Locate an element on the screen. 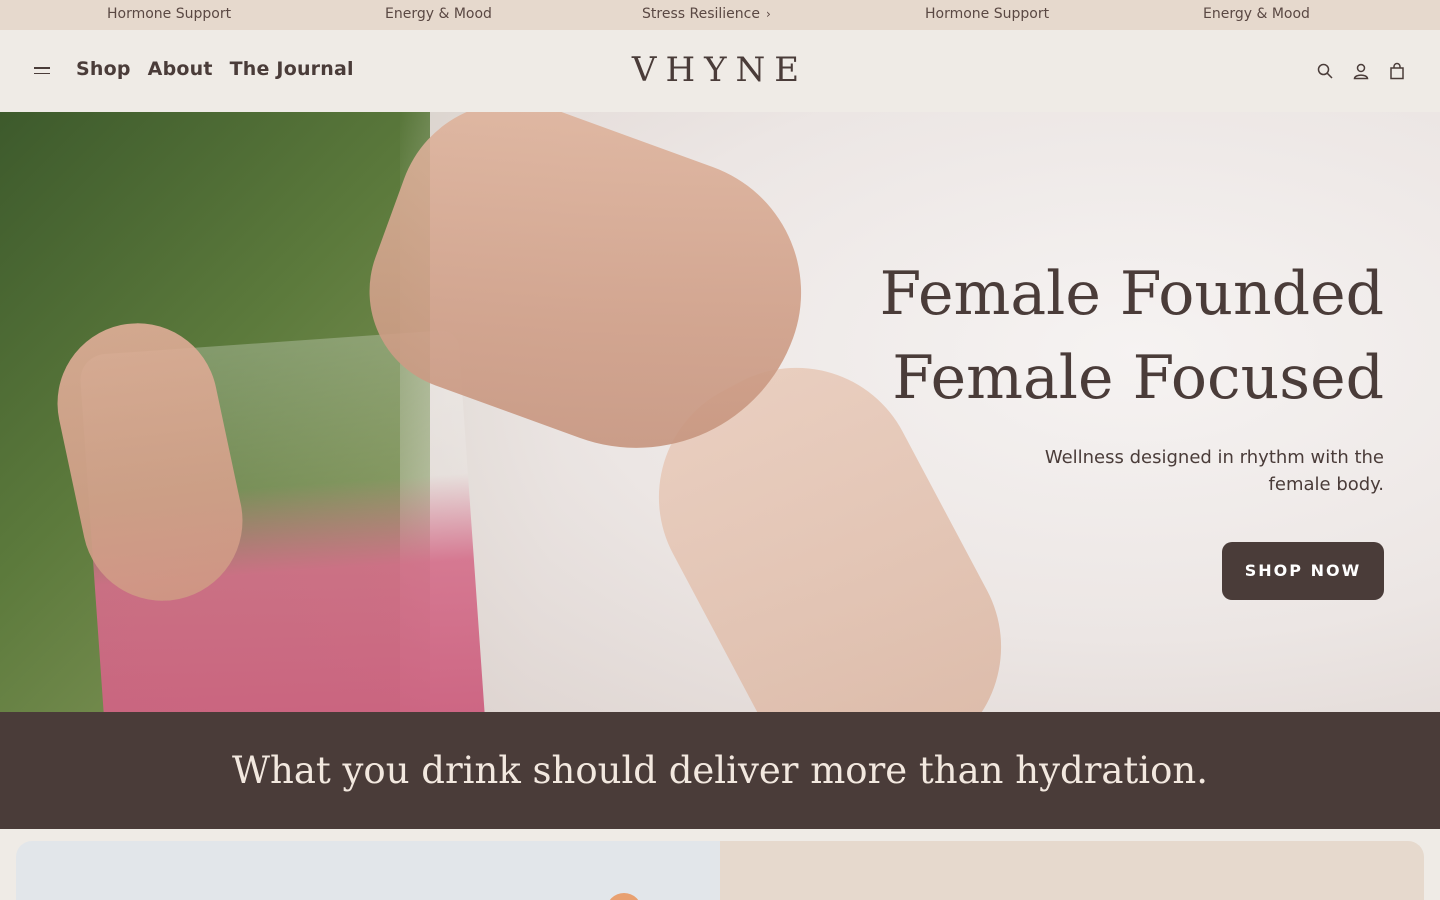  feature-cards is located at coordinates (720, 864).